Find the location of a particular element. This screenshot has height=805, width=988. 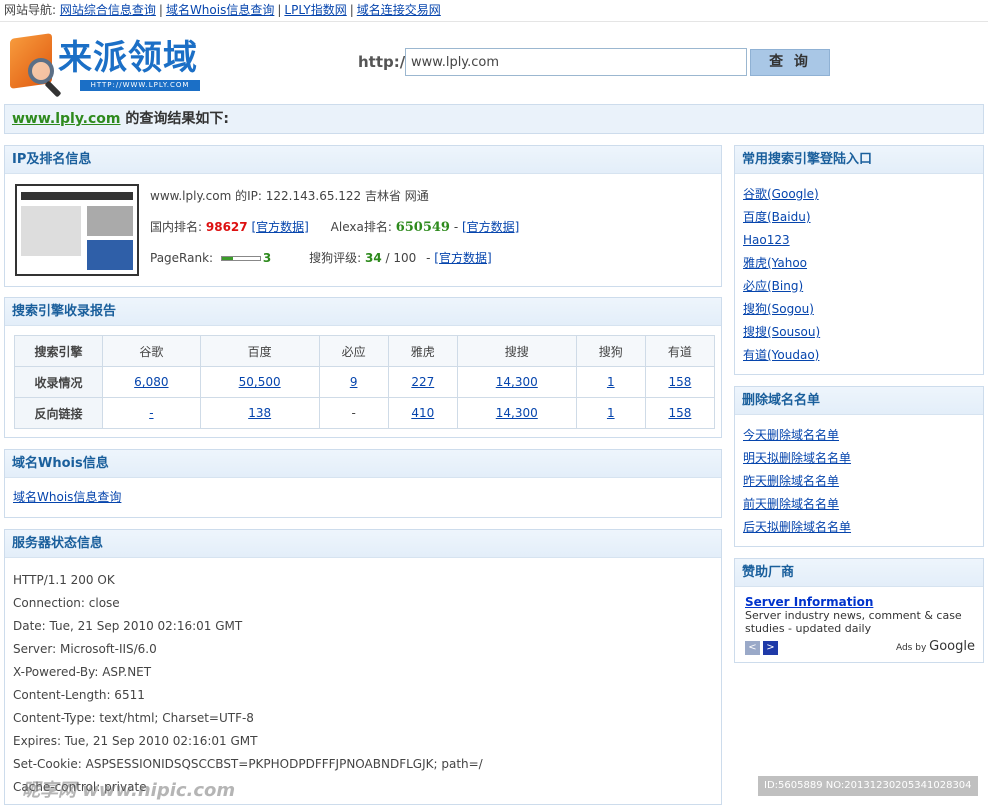

deleted-day-before-link: 前天删除域名名单 is located at coordinates (859, 505).